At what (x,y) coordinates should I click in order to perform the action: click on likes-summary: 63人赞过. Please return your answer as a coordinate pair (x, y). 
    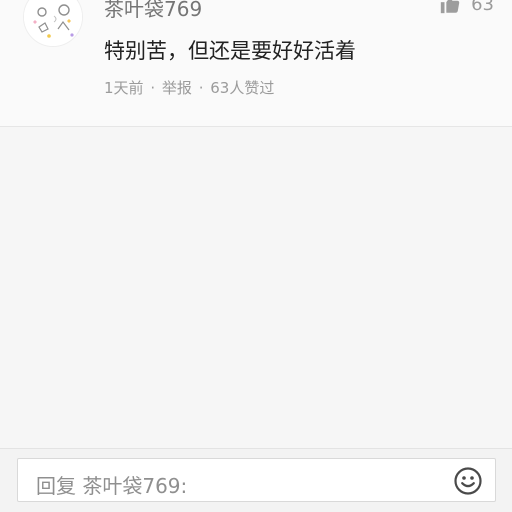
    Looking at the image, I should click on (242, 88).